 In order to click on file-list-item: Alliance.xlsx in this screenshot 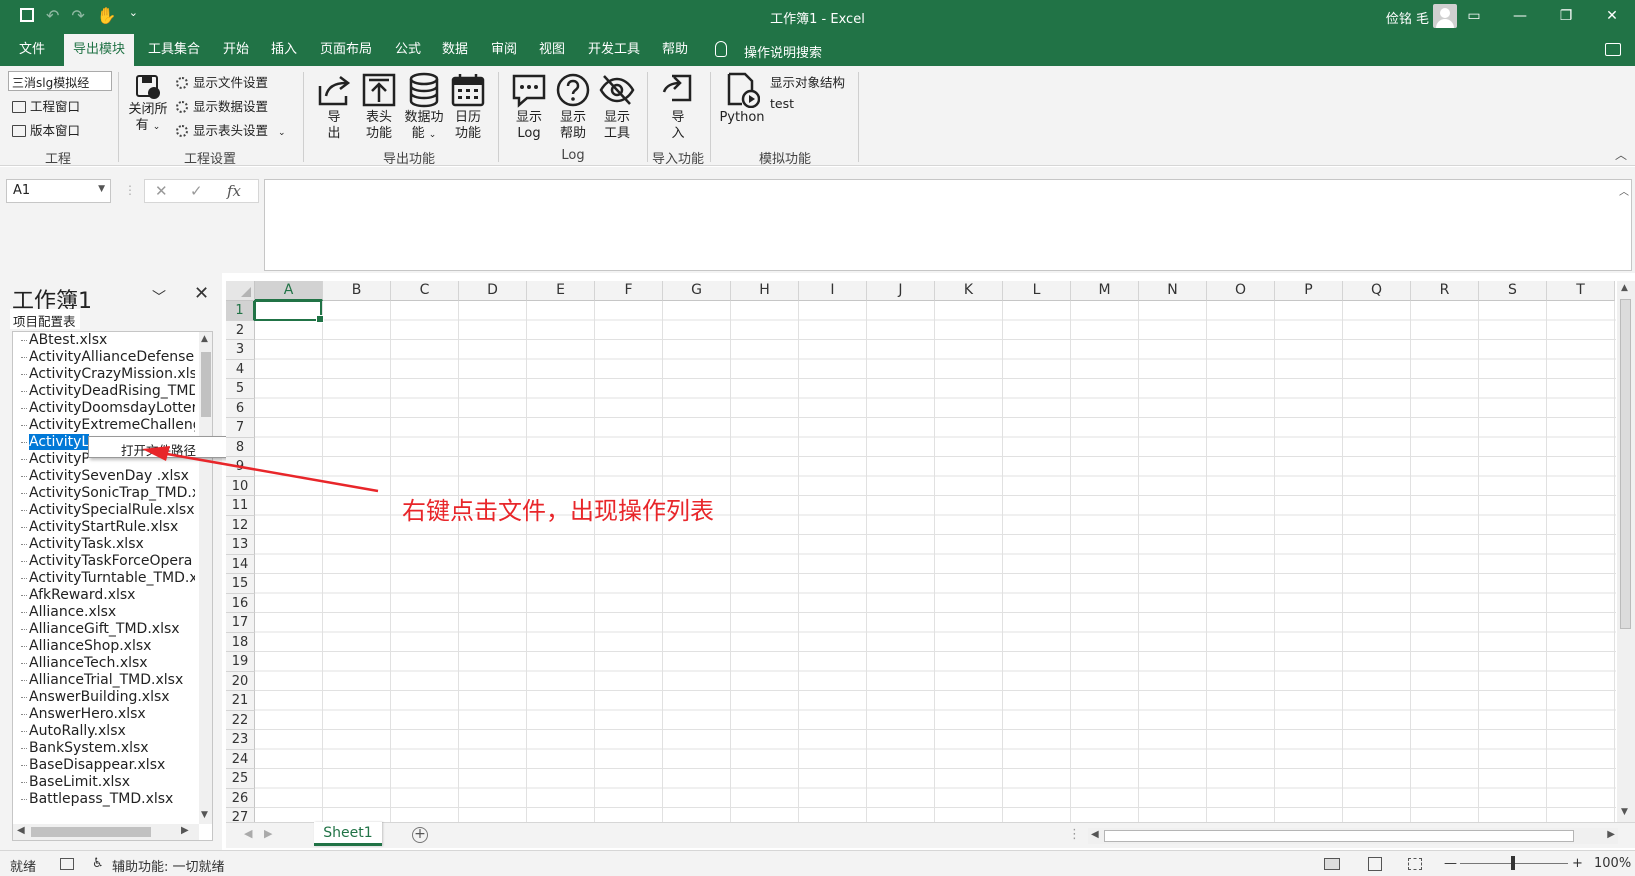, I will do `click(104, 612)`.